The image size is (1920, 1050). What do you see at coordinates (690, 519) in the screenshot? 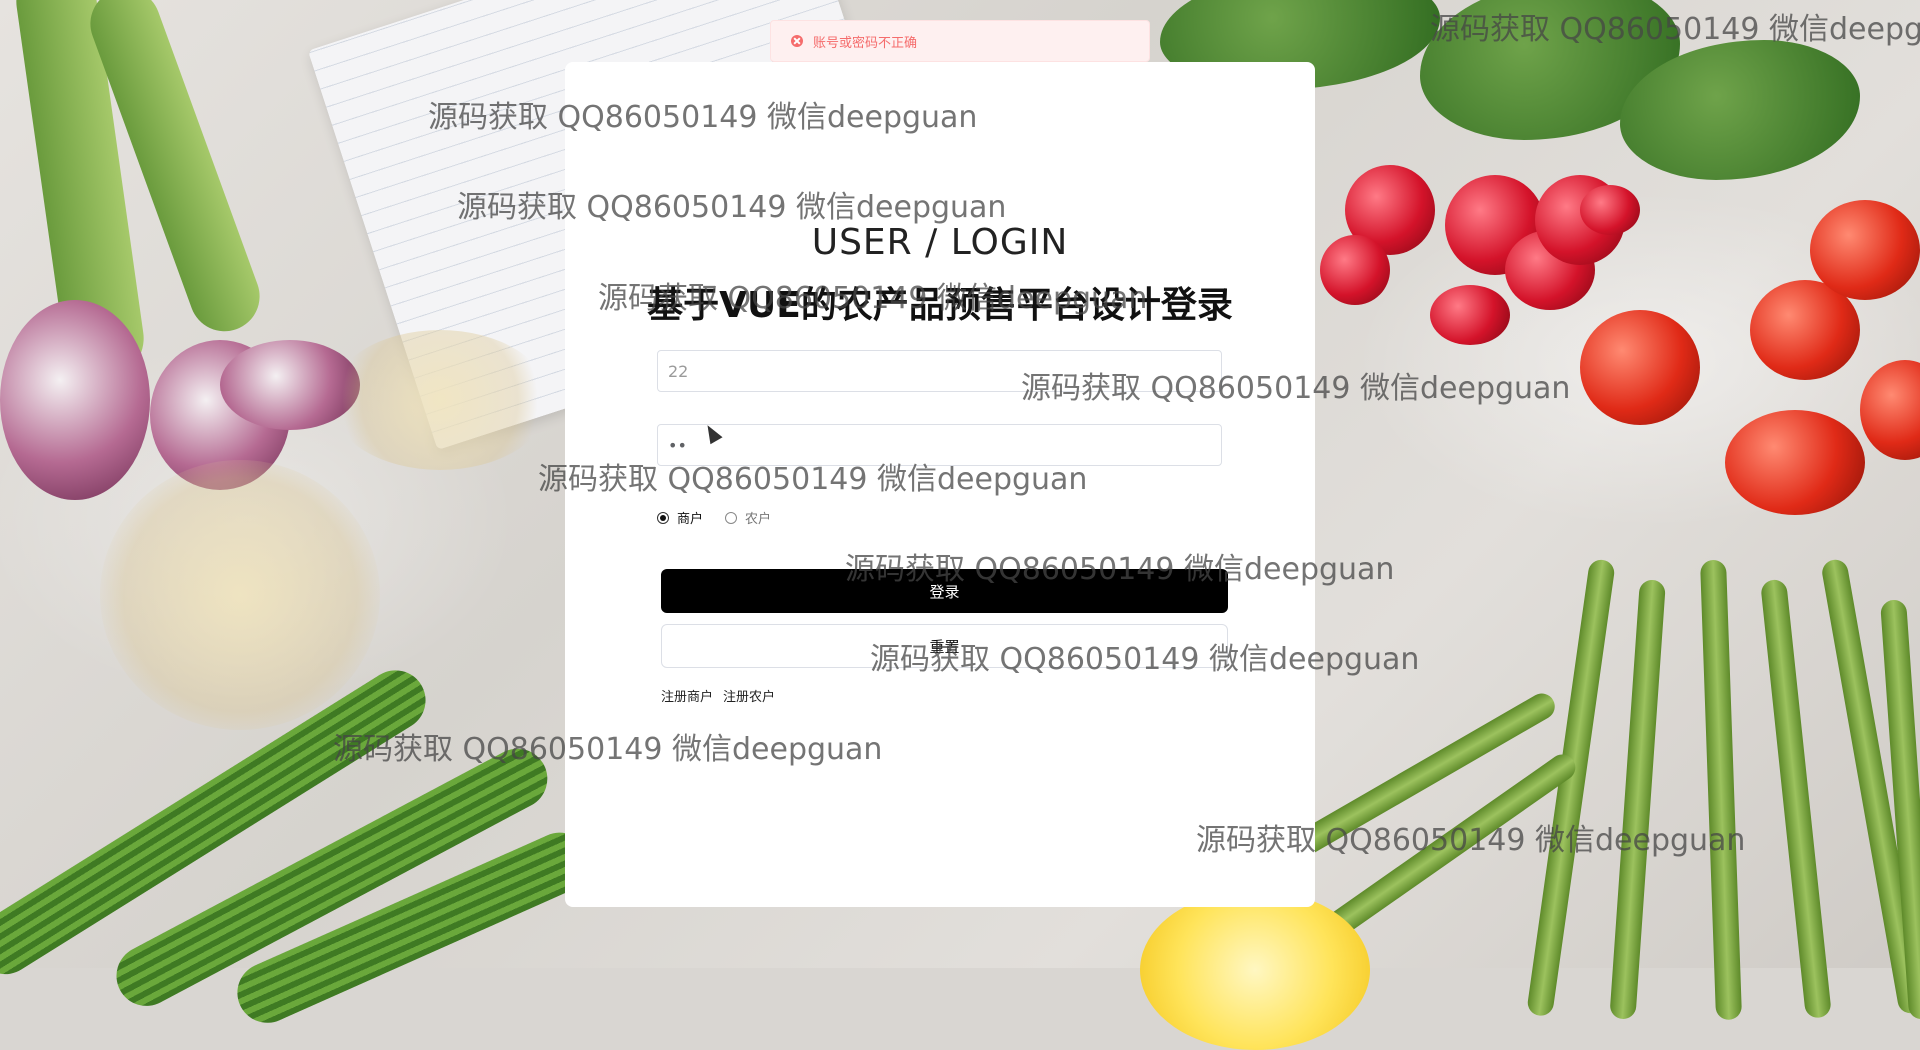
I see `role-radio-label: 商户` at bounding box center [690, 519].